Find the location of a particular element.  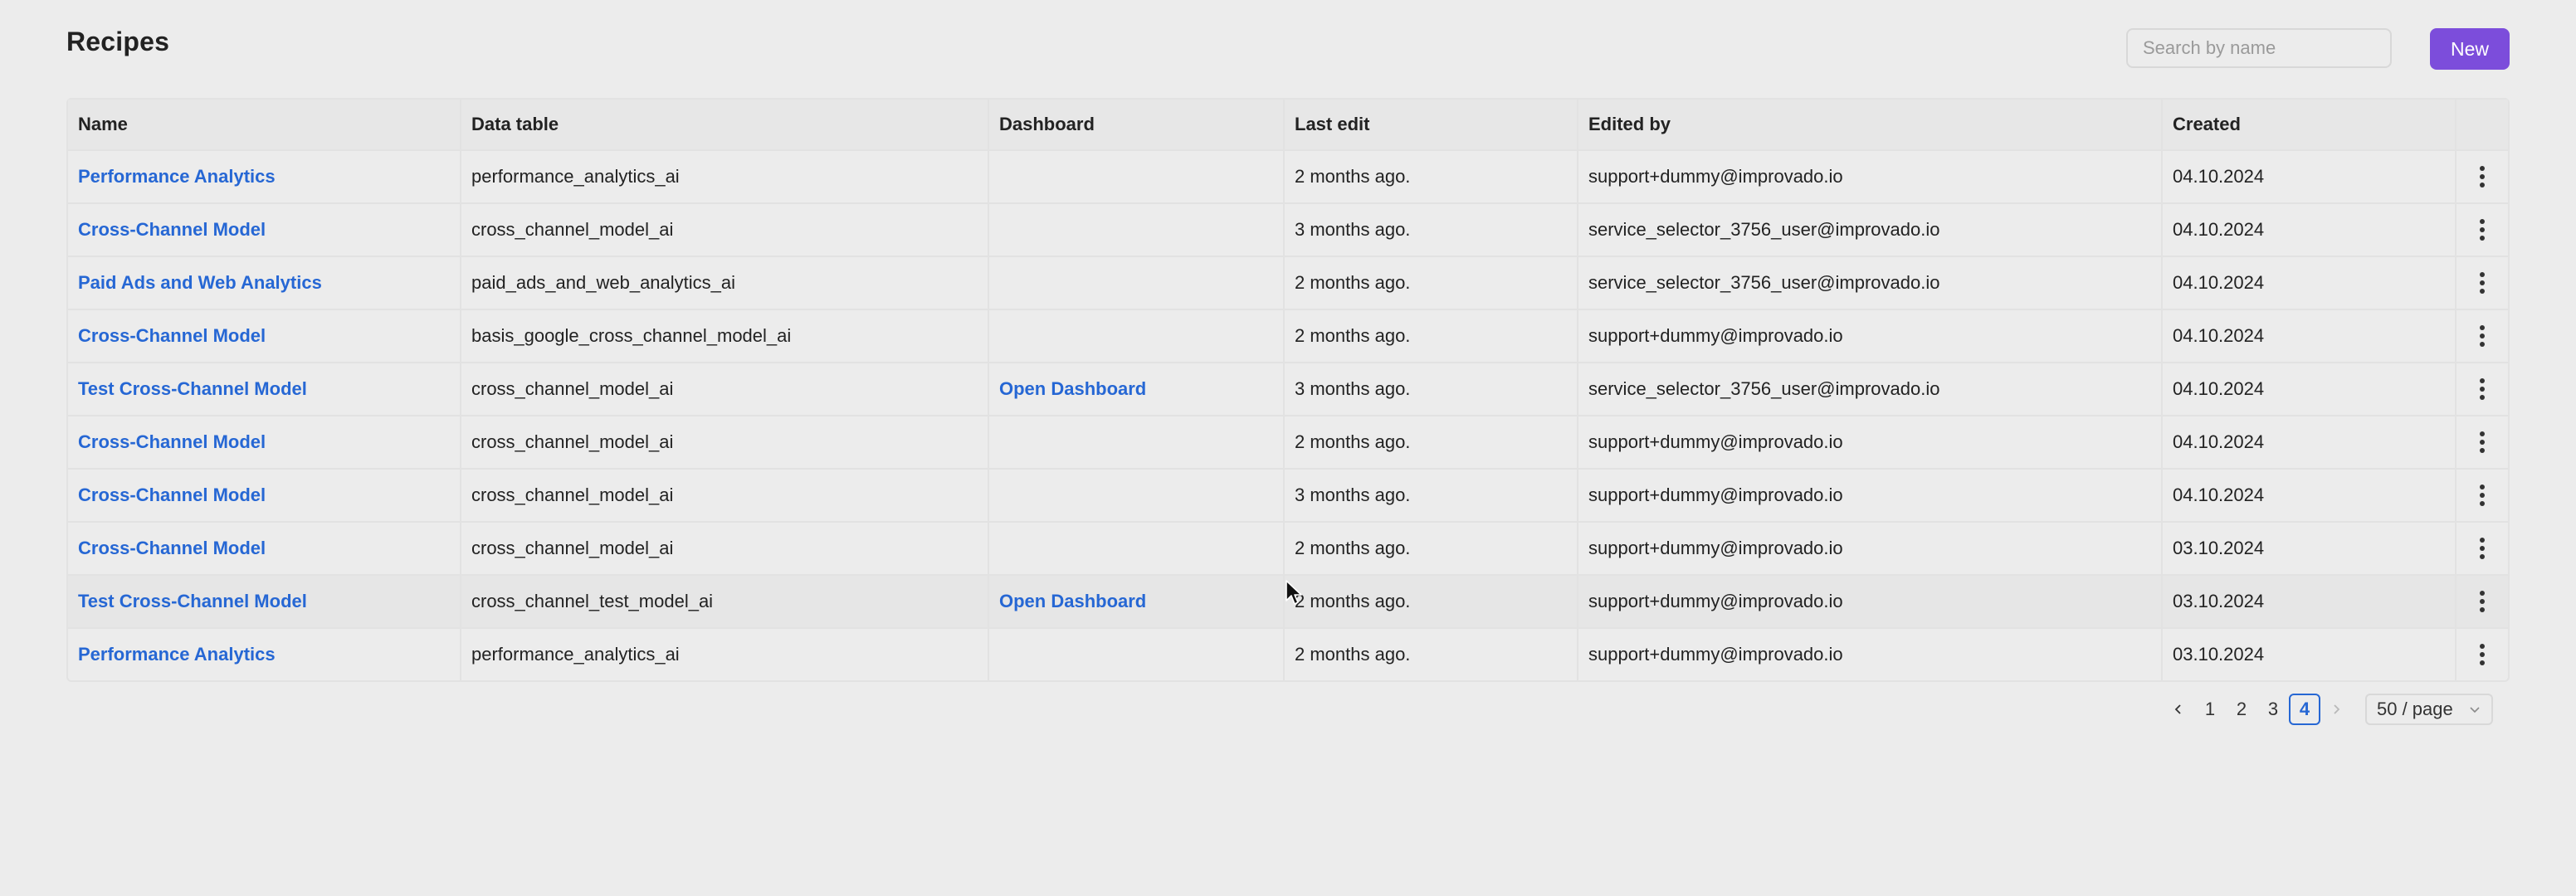

page-1: 1 is located at coordinates (2210, 709).